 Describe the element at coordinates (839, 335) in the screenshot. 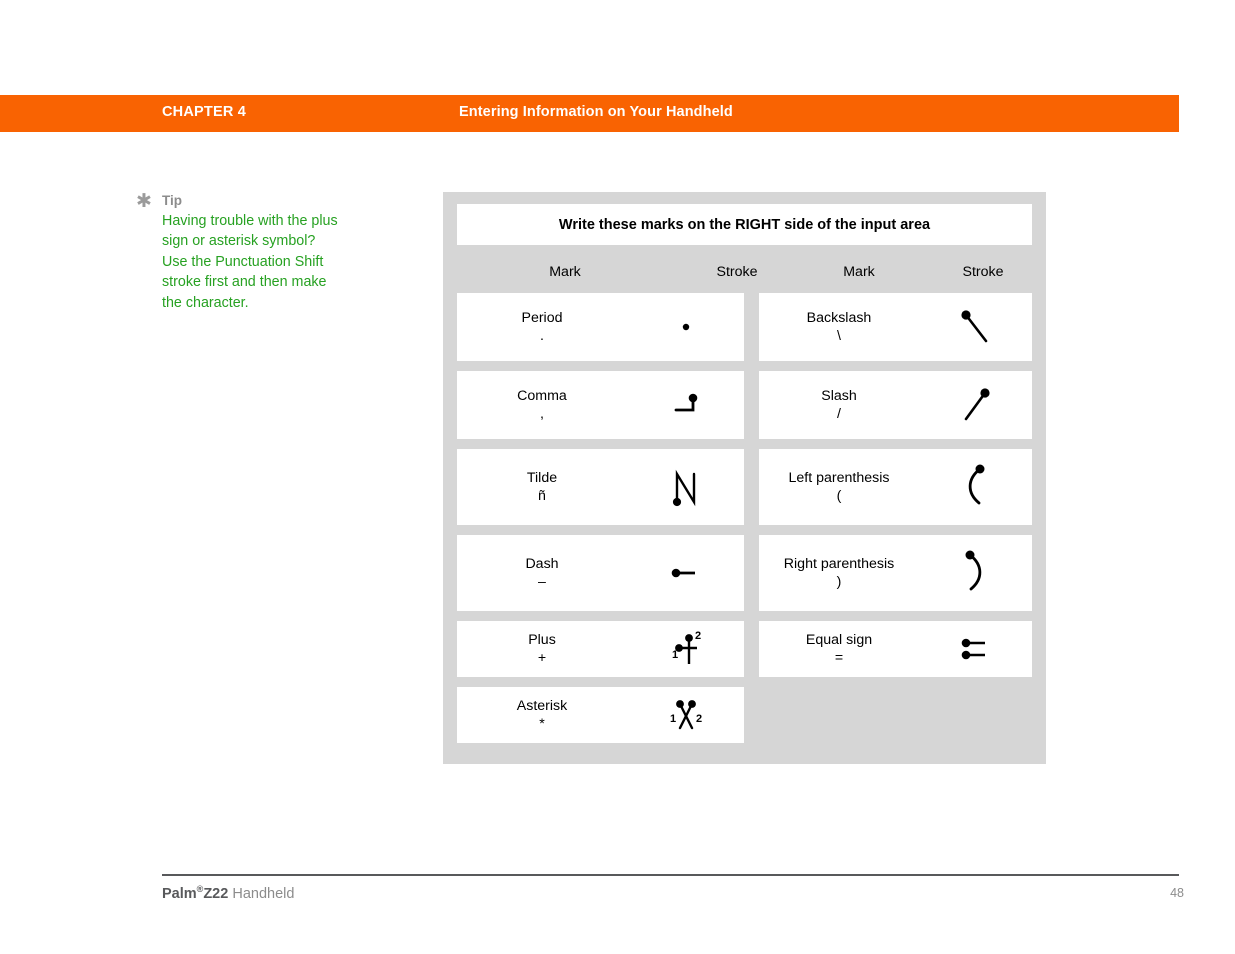

I see `mark-symbol: \` at that location.